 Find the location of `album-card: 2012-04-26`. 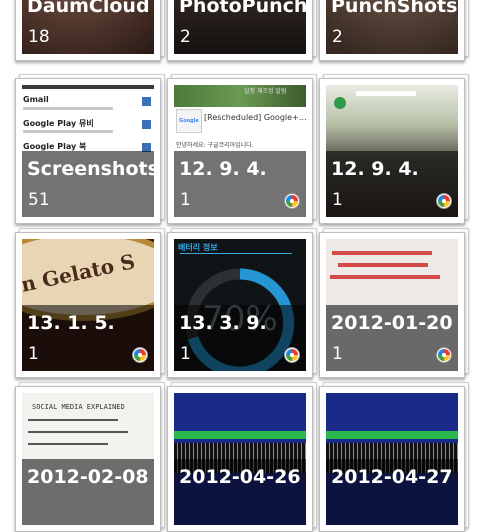

album-card: 2012-04-26 is located at coordinates (240, 459).